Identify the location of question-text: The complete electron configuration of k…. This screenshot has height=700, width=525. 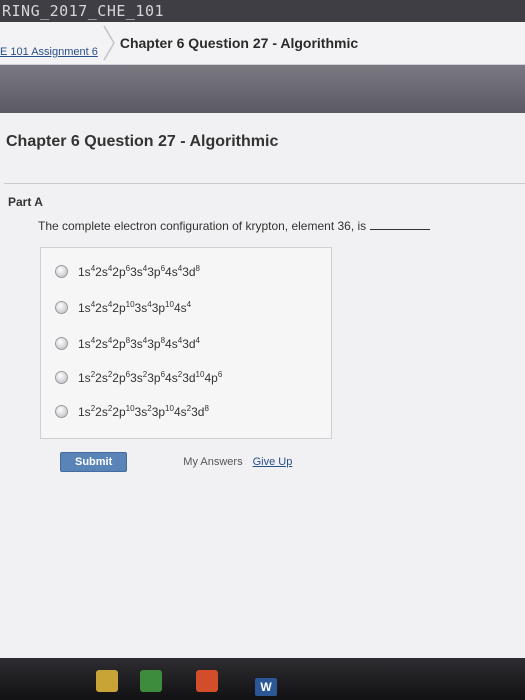
(234, 226).